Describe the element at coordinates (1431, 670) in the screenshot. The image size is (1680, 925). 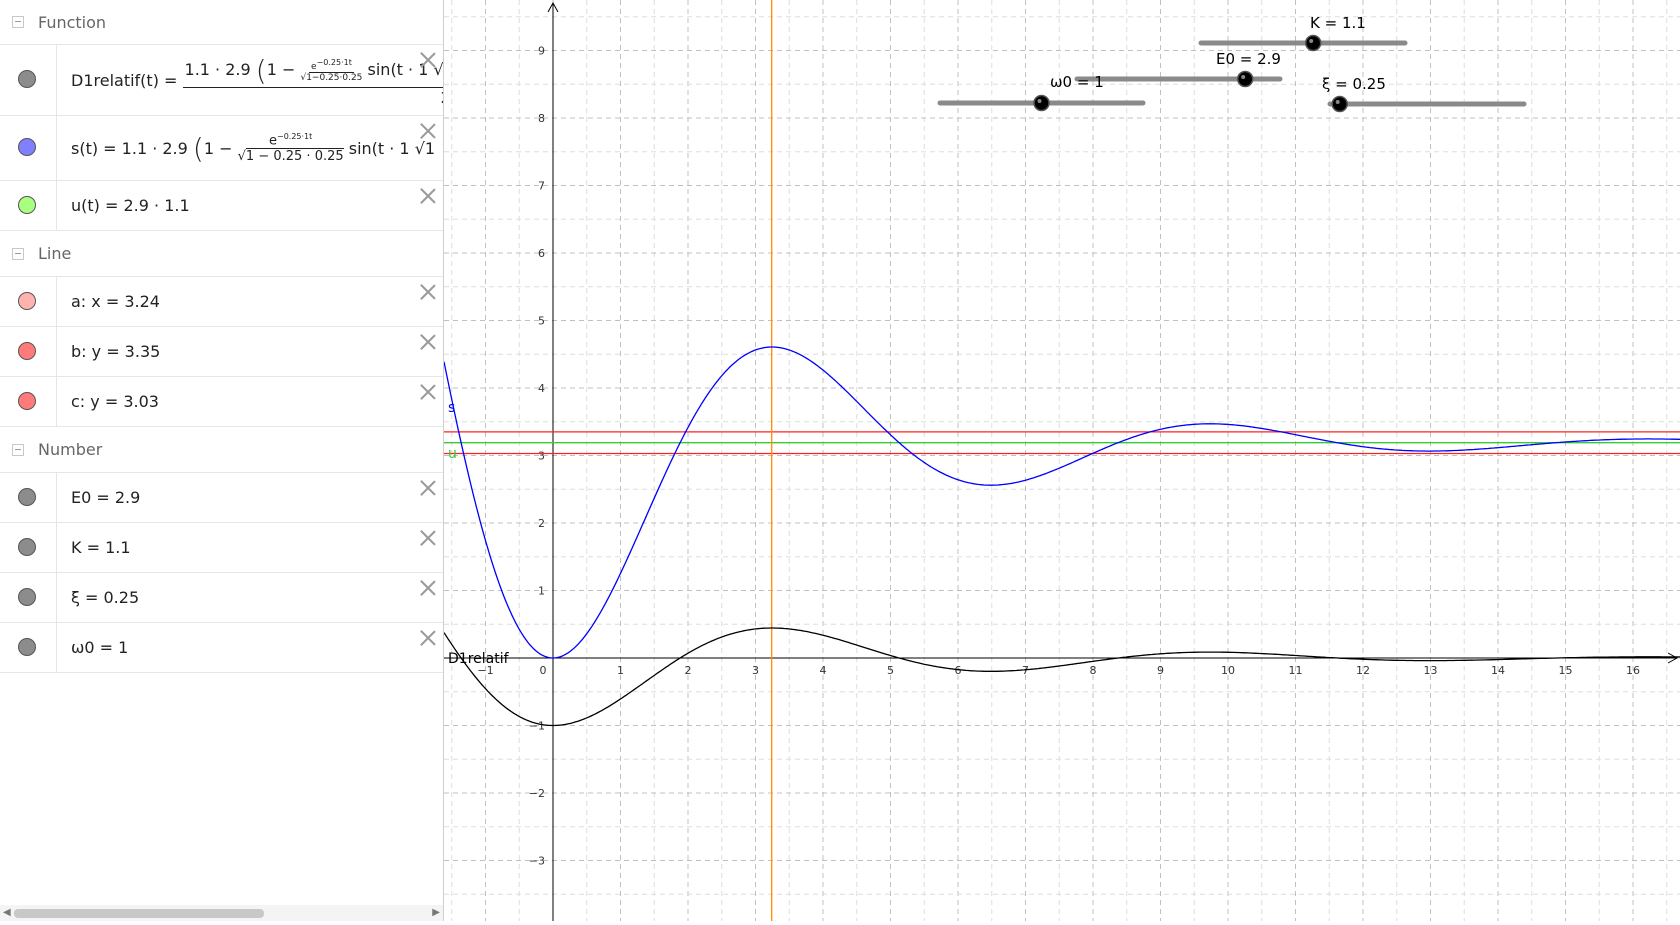
I see `x-tick-label: 13` at that location.